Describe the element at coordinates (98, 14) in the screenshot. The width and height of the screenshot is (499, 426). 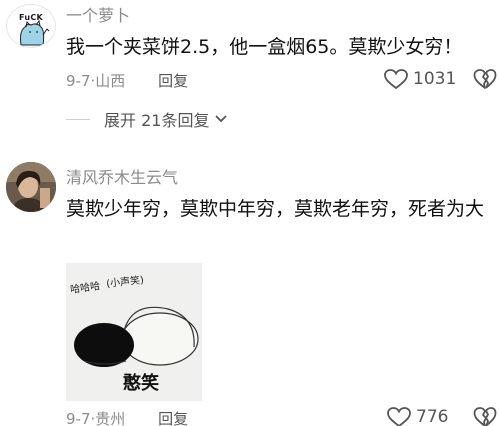
I see `comment-username: 一个萝卜` at that location.